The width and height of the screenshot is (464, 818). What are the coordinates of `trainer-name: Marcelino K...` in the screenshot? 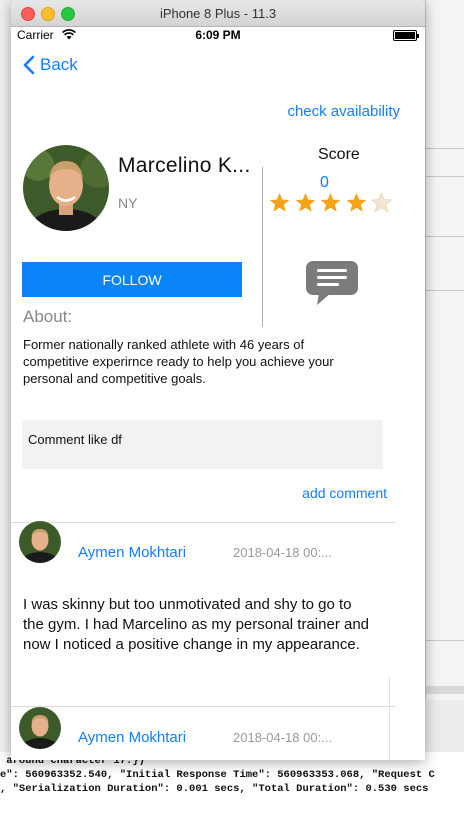 It's located at (184, 165).